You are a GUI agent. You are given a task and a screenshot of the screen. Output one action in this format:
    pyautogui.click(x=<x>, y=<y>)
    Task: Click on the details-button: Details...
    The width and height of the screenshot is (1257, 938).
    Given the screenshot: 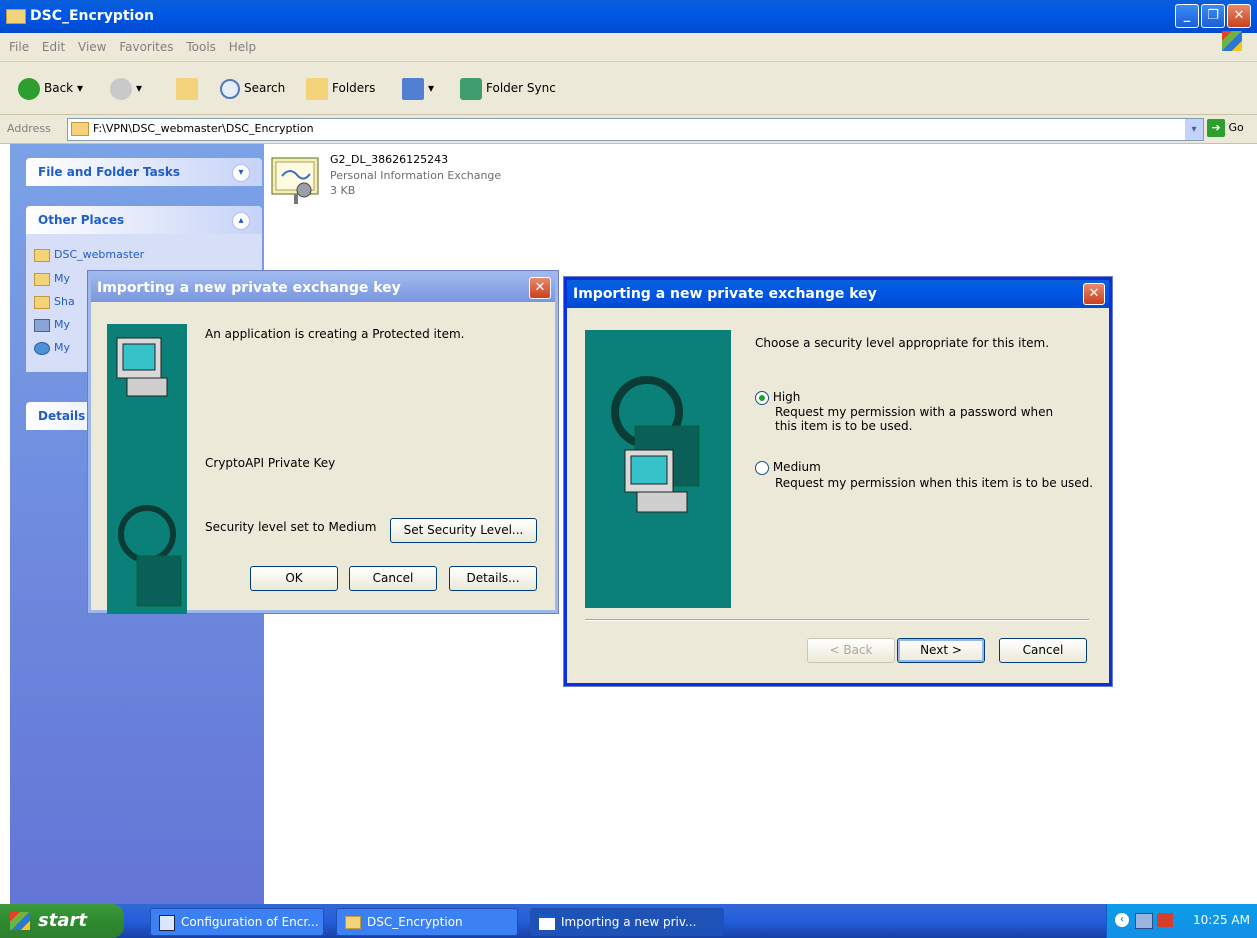 What is the action you would take?
    pyautogui.click(x=493, y=578)
    